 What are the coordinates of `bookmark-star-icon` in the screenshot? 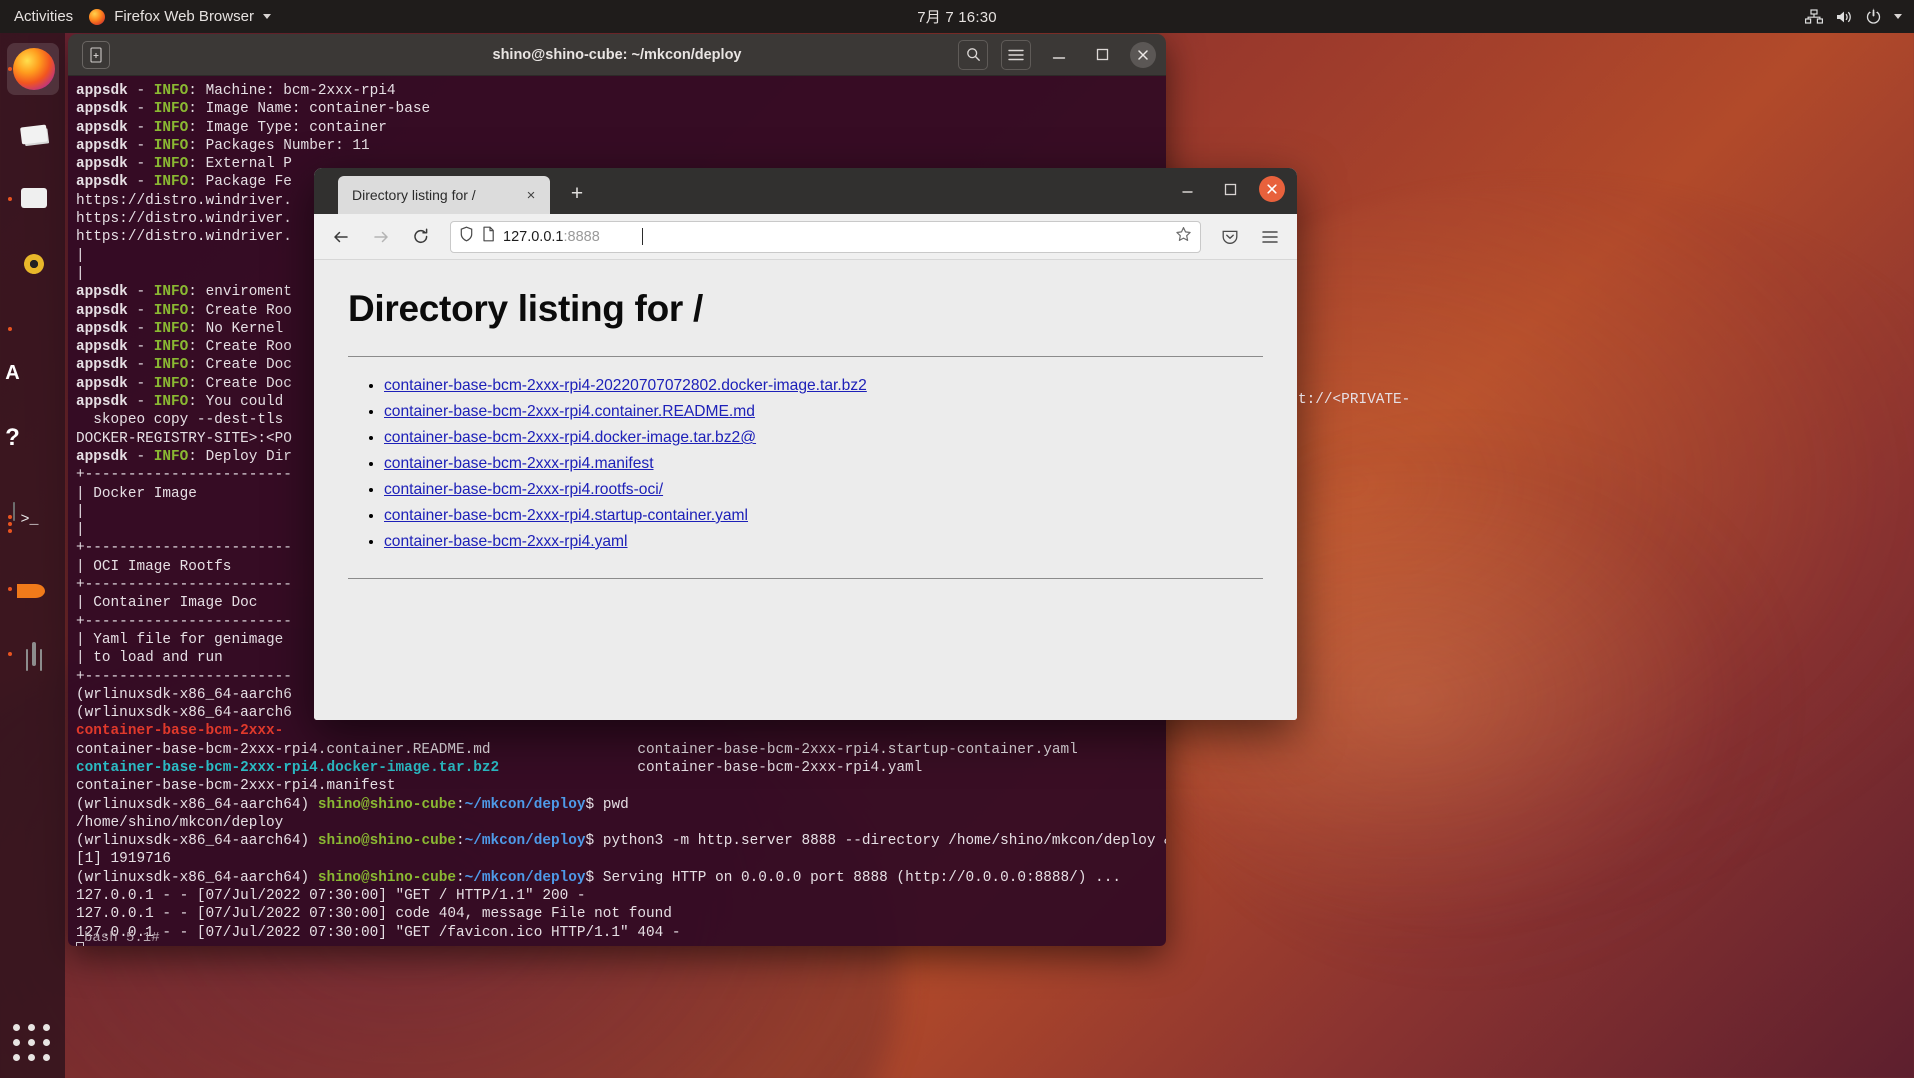 It's located at (1183, 237).